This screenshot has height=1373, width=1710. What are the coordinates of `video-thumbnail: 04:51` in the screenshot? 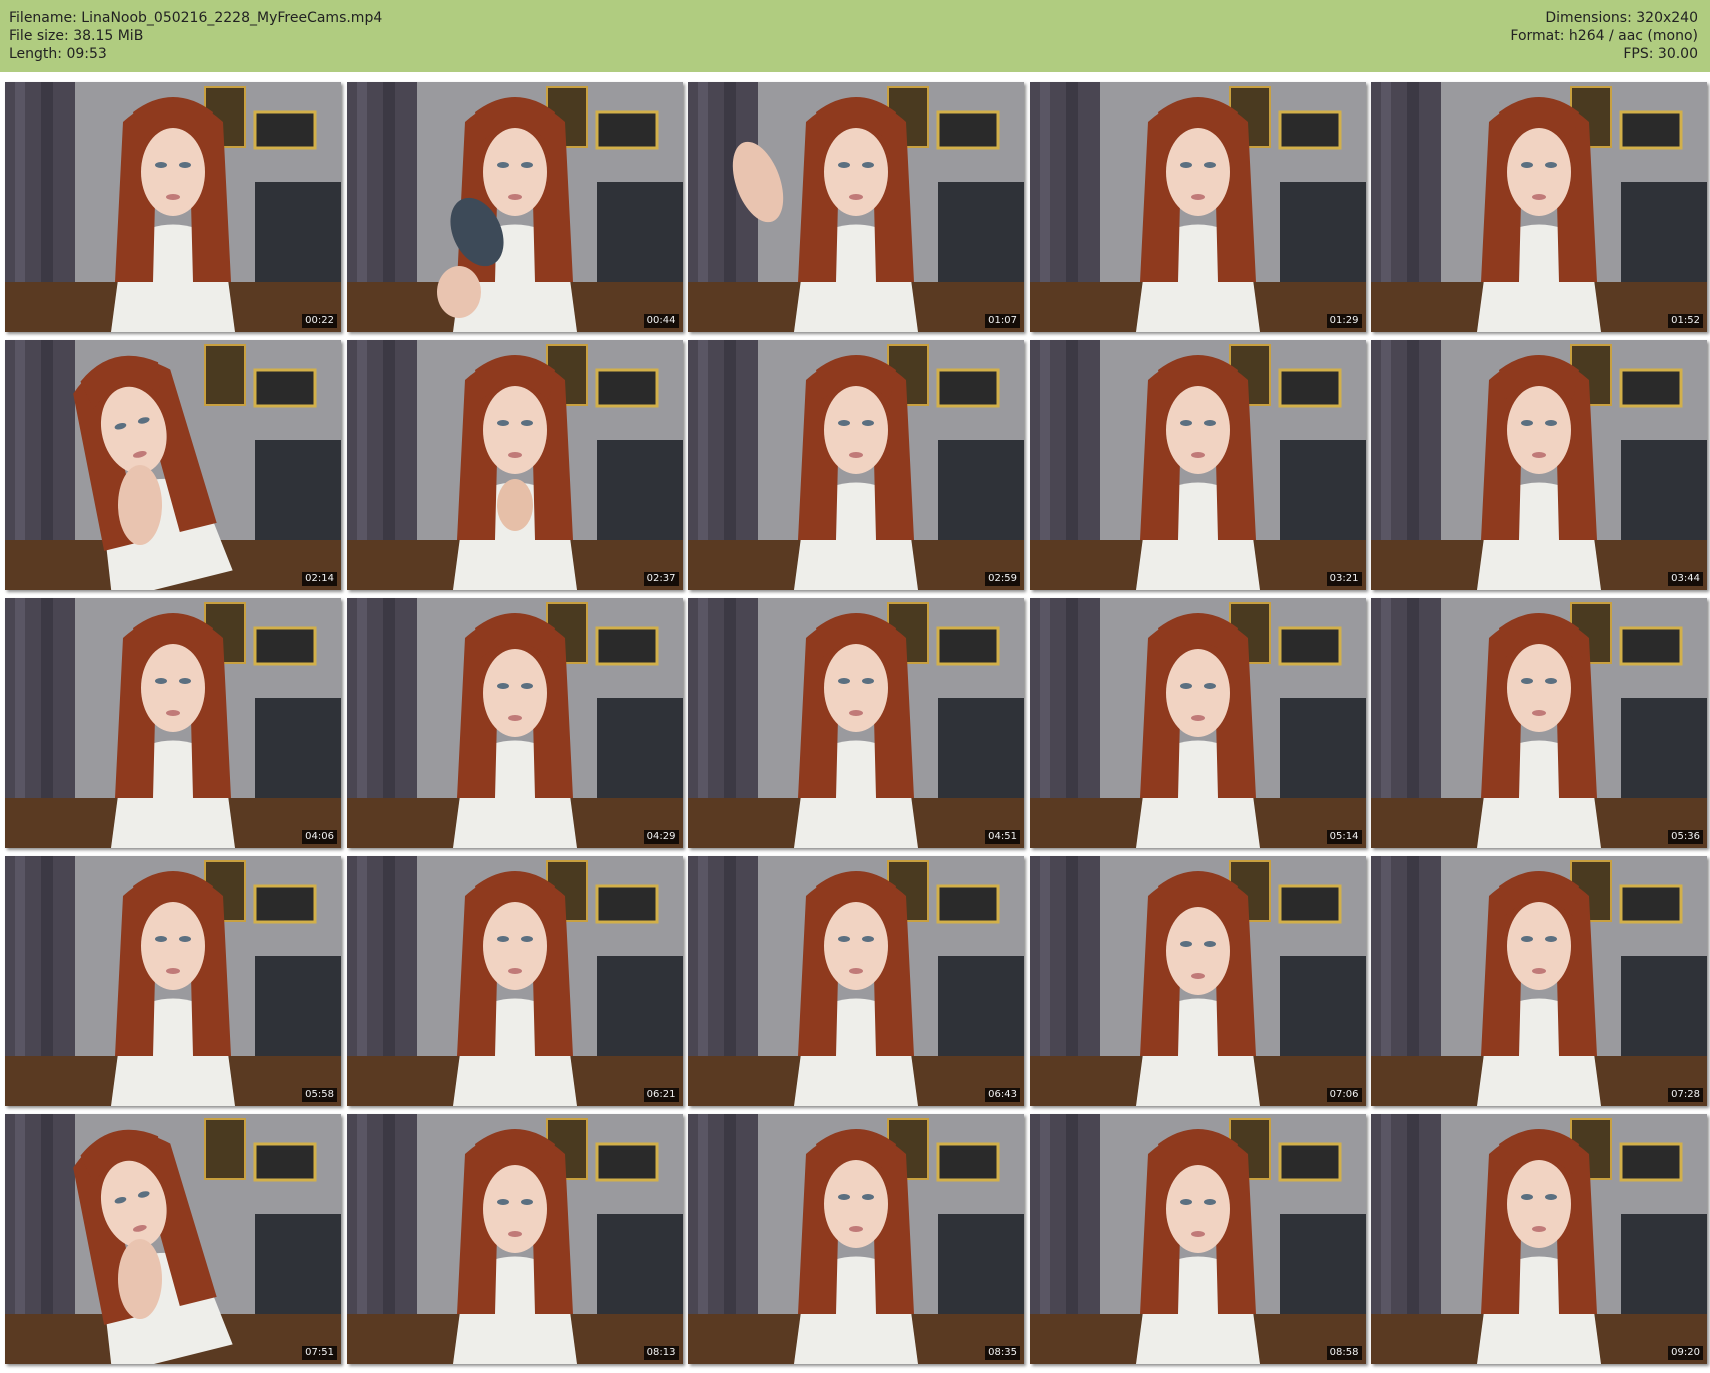 It's located at (856, 723).